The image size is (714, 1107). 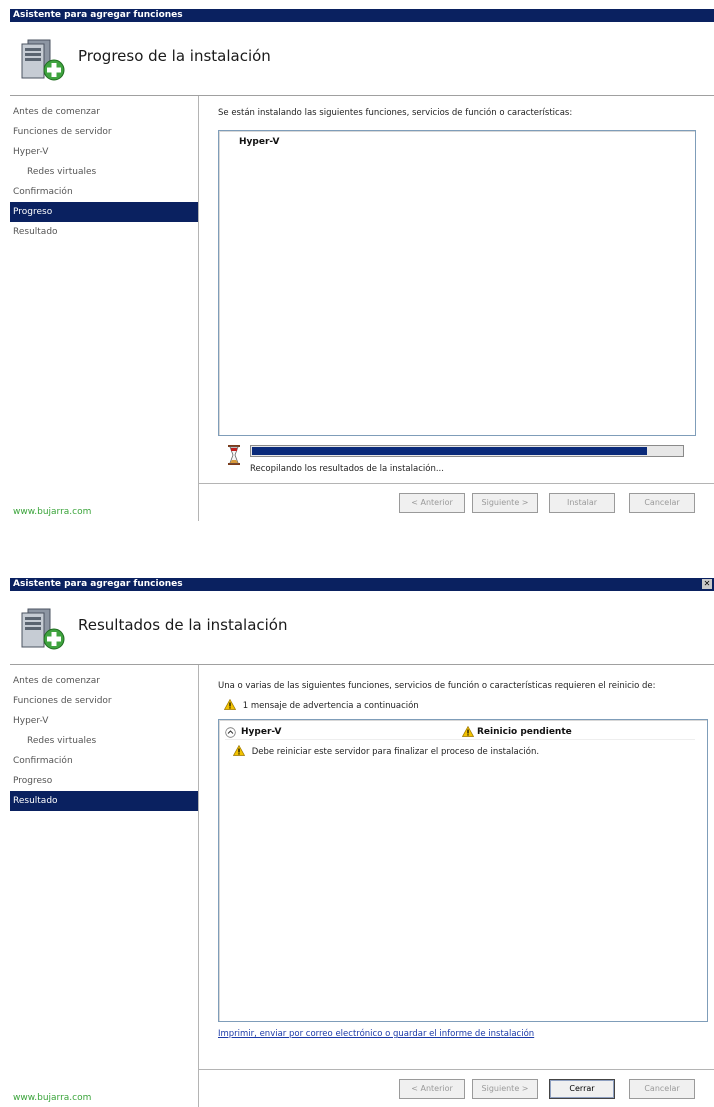 I want to click on wizard-footer: < Anterior Siguiente > Instalar Cancelar, so click(x=456, y=502).